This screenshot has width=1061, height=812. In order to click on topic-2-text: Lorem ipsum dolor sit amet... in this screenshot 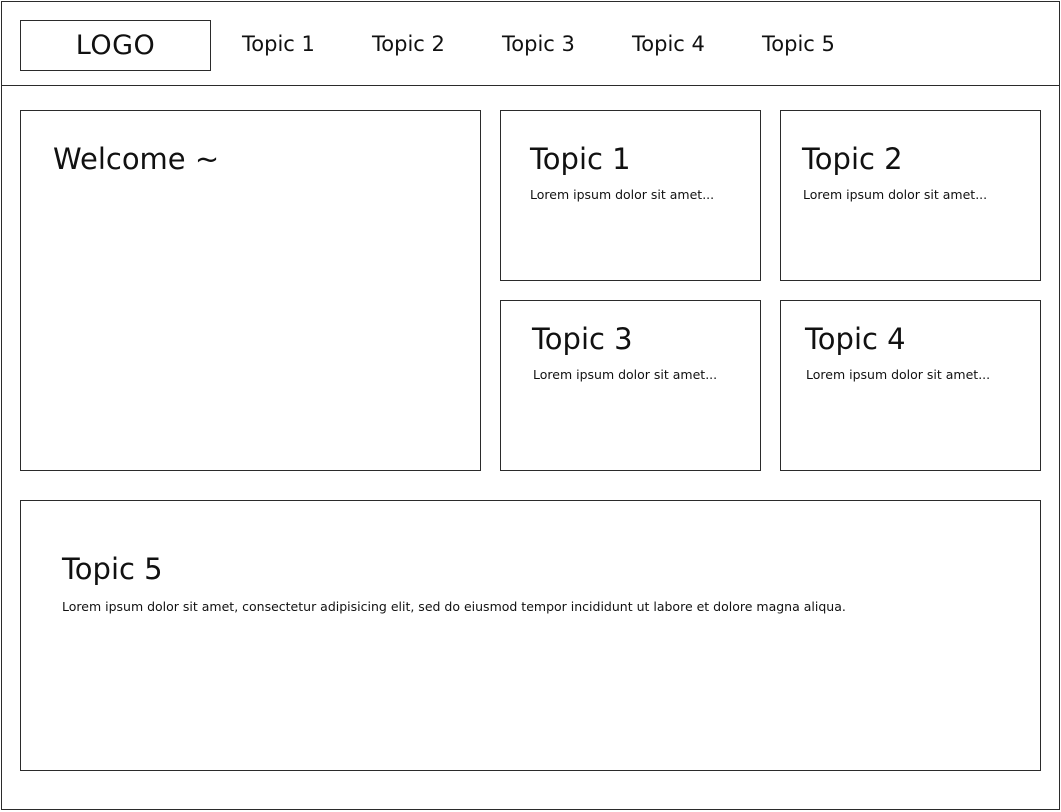, I will do `click(895, 194)`.